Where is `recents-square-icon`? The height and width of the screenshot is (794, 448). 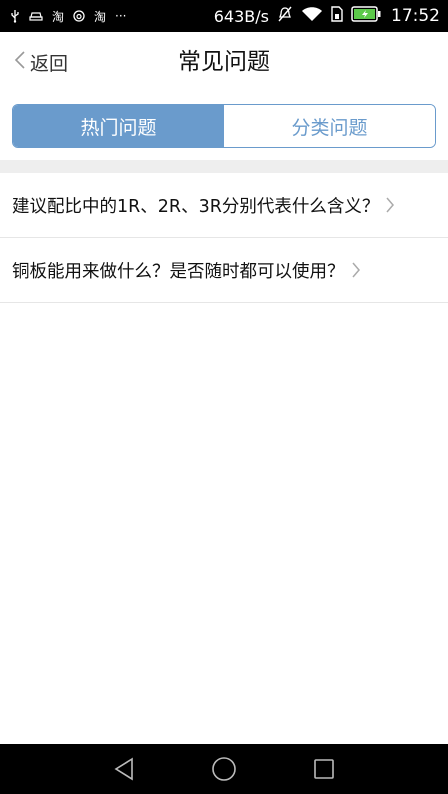 recents-square-icon is located at coordinates (324, 769).